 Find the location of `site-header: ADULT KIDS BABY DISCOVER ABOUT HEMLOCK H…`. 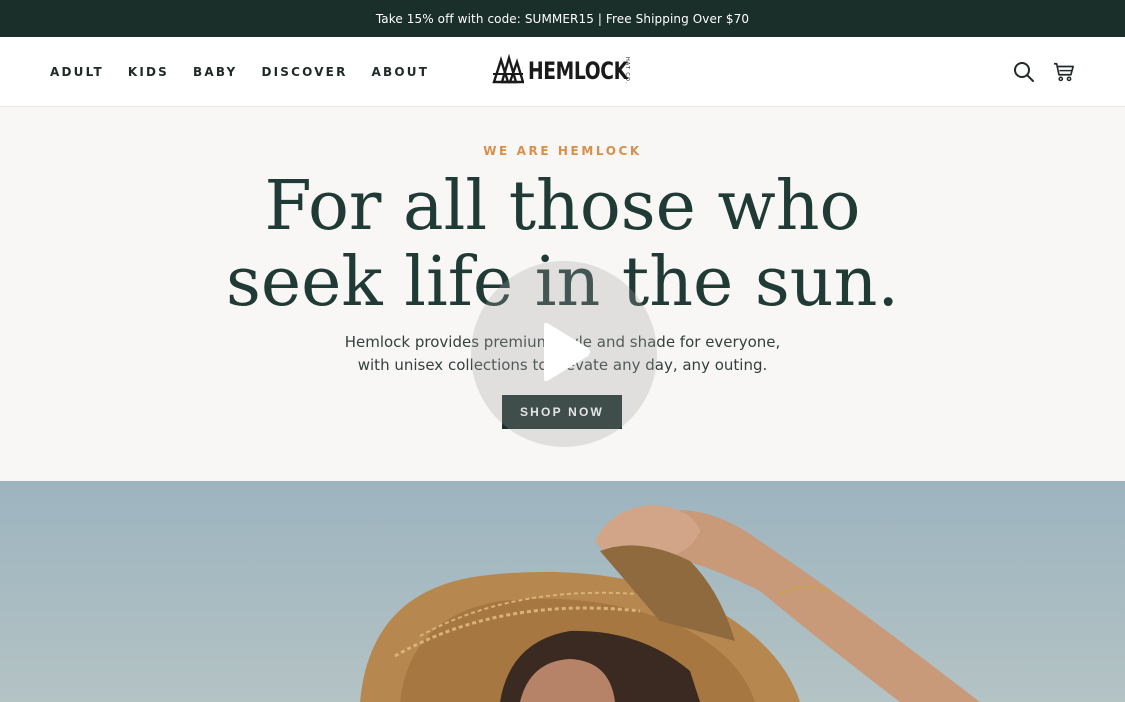

site-header: ADULT KIDS BABY DISCOVER ABOUT HEMLOCK H… is located at coordinates (562, 72).